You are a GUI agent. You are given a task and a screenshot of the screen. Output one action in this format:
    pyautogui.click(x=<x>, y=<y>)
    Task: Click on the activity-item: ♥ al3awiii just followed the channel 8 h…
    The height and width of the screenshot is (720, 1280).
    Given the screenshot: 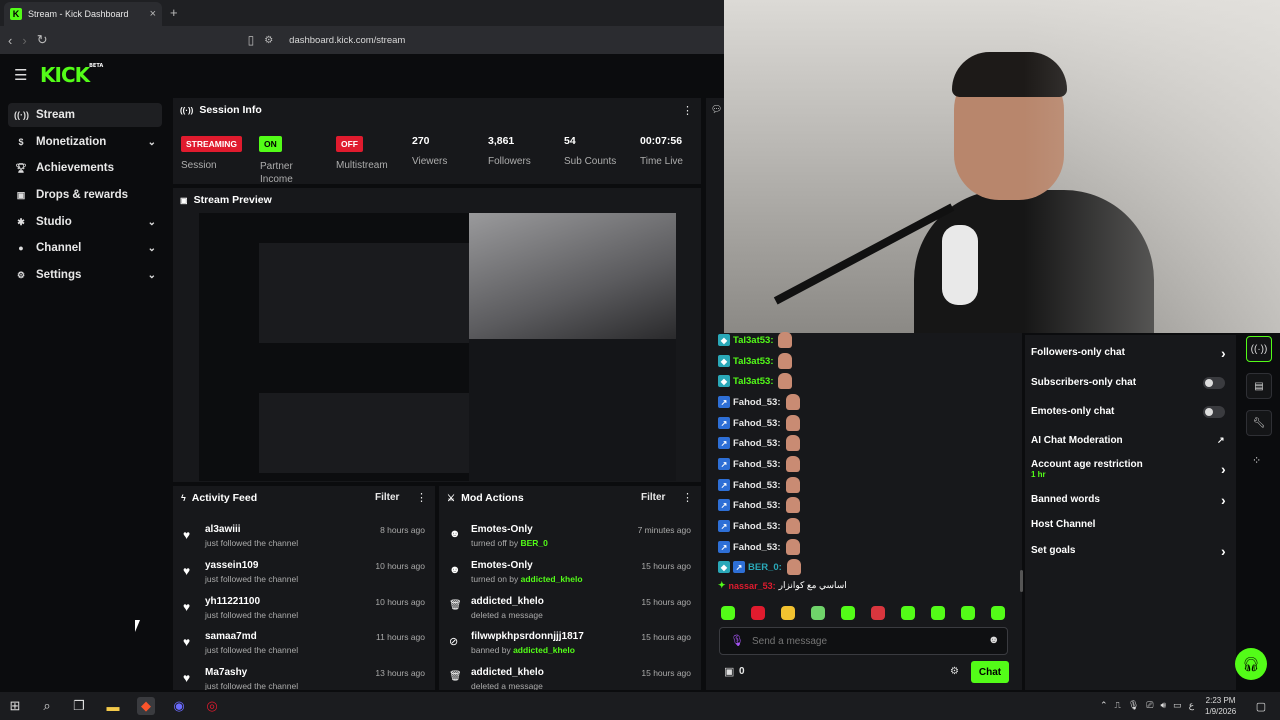 What is the action you would take?
    pyautogui.click(x=304, y=540)
    